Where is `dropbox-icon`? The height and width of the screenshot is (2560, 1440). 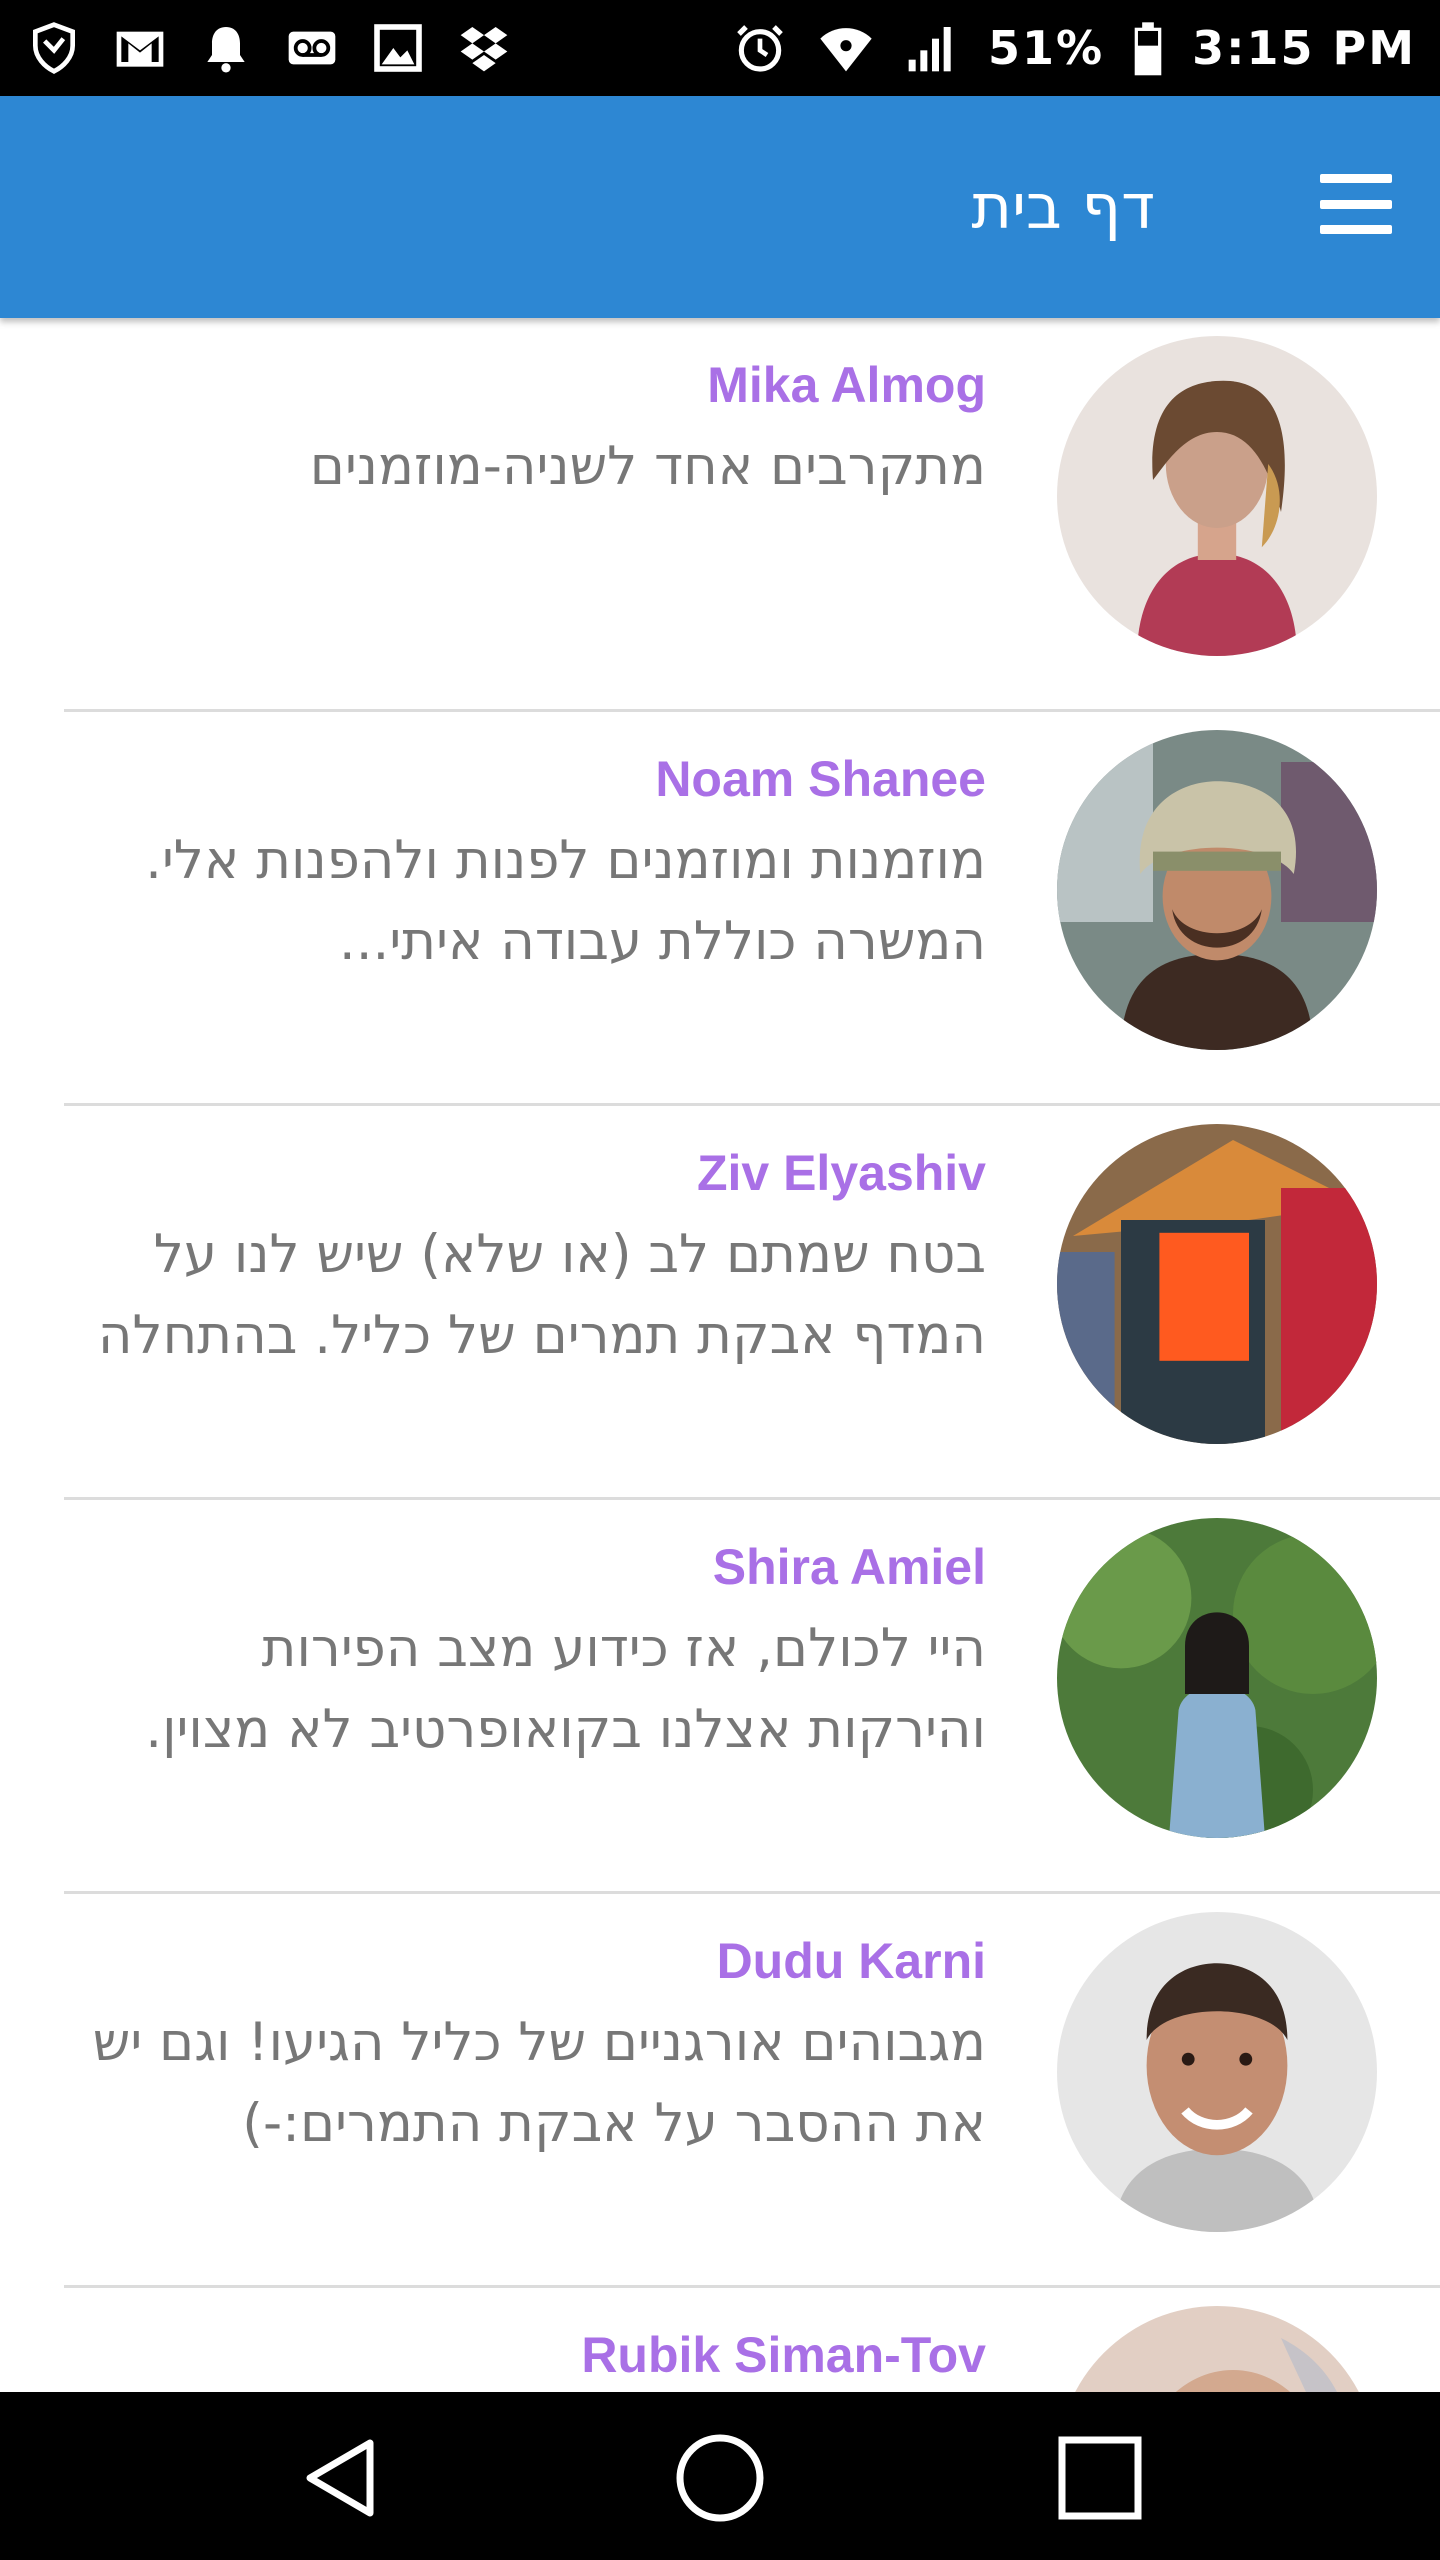 dropbox-icon is located at coordinates (484, 48).